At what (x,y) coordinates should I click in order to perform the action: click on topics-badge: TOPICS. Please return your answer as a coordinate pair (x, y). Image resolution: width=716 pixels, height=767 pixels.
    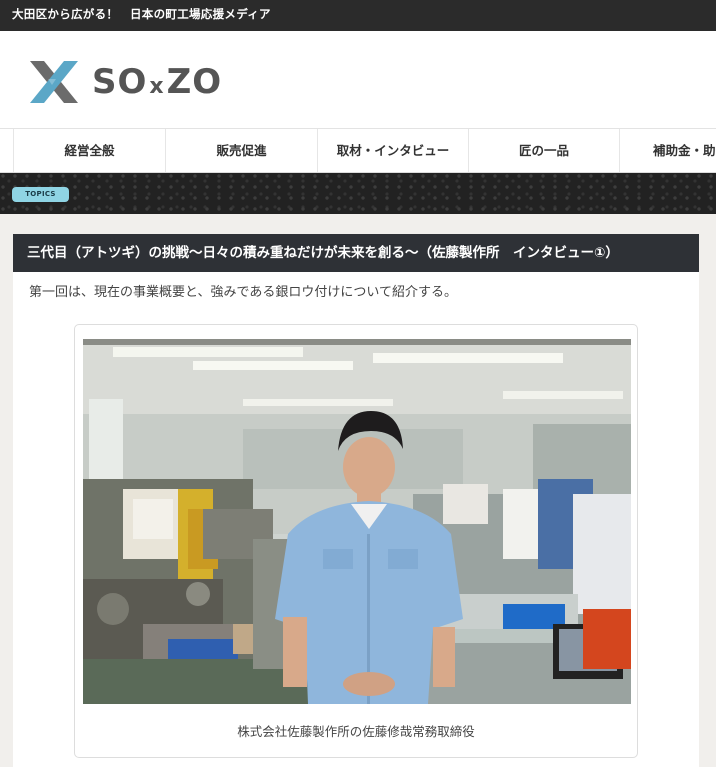
    Looking at the image, I should click on (40, 194).